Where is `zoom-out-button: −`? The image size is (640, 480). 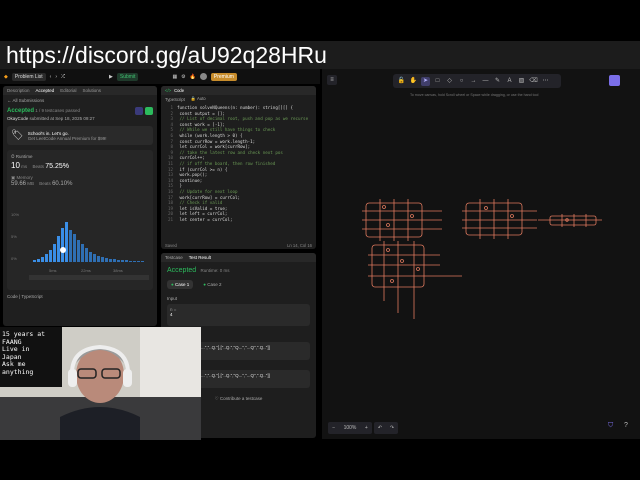
zoom-out-button: − is located at coordinates (333, 428).